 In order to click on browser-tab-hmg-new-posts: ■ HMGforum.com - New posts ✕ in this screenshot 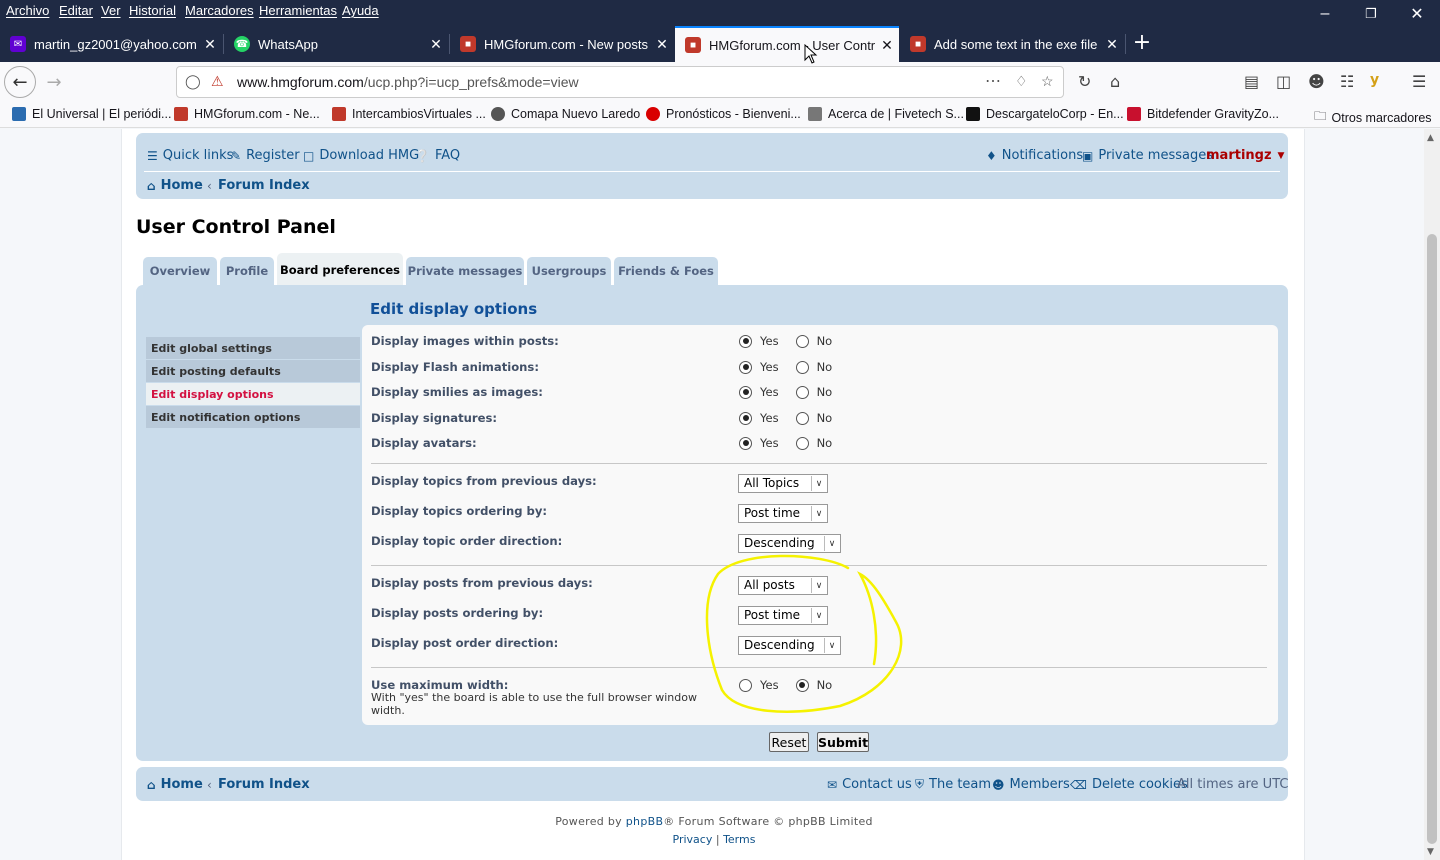, I will do `click(562, 44)`.